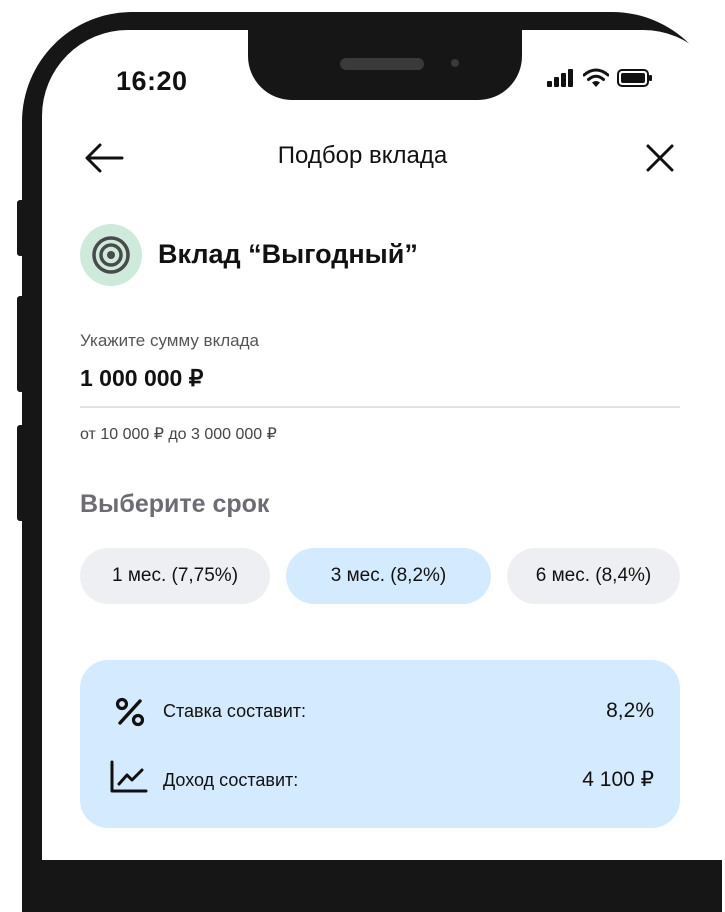  I want to click on page-title: Подбор вклада, so click(362, 155).